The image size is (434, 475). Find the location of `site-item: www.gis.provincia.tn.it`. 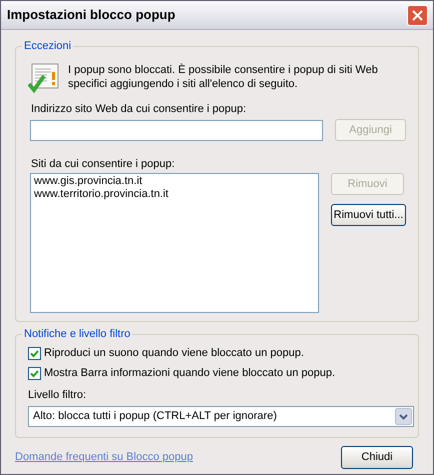

site-item: www.gis.provincia.tn.it is located at coordinates (88, 181).